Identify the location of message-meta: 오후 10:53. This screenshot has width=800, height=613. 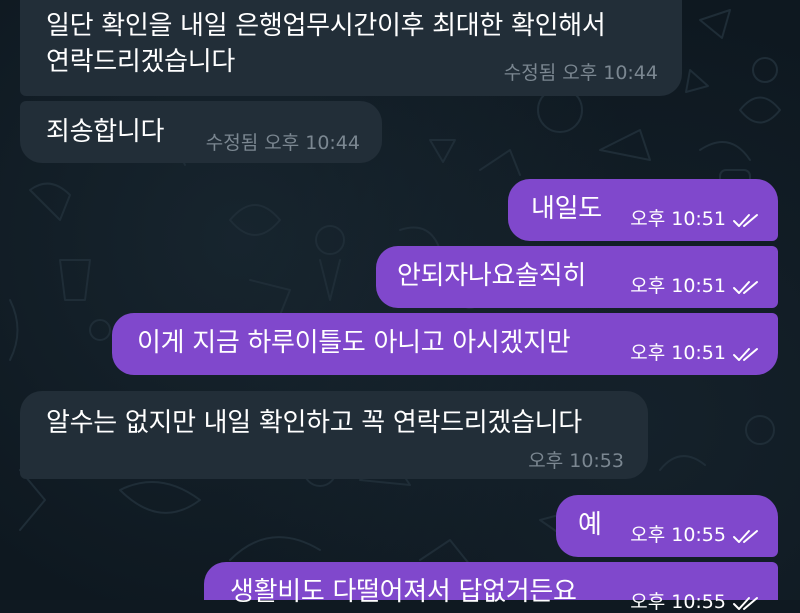
(576, 461).